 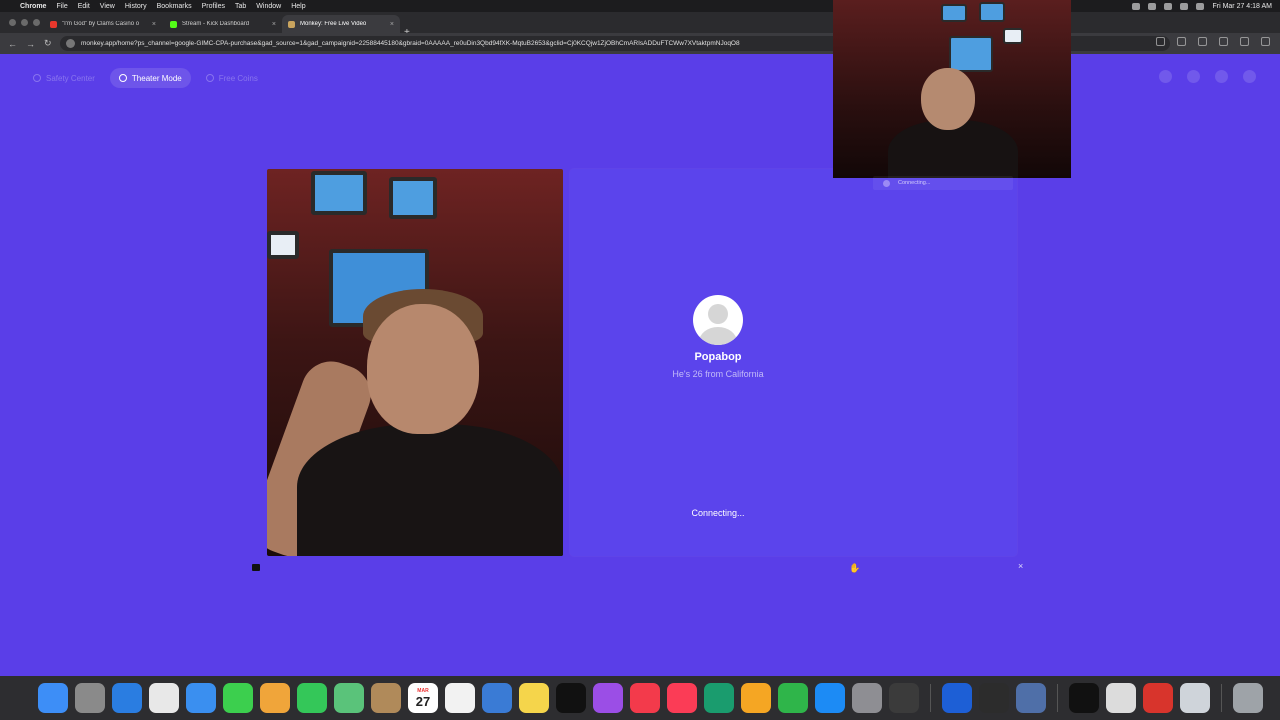 I want to click on dock-news-icon, so click(x=645, y=698).